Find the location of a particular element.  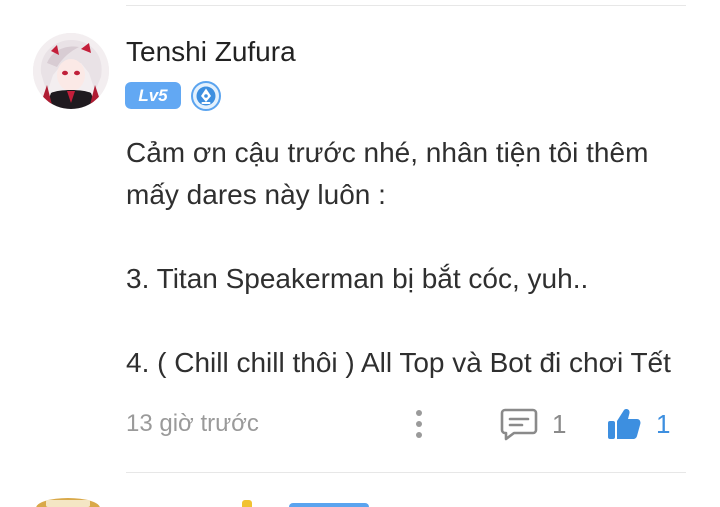

comment-line: mấy dares này luôn : is located at coordinates (256, 194).